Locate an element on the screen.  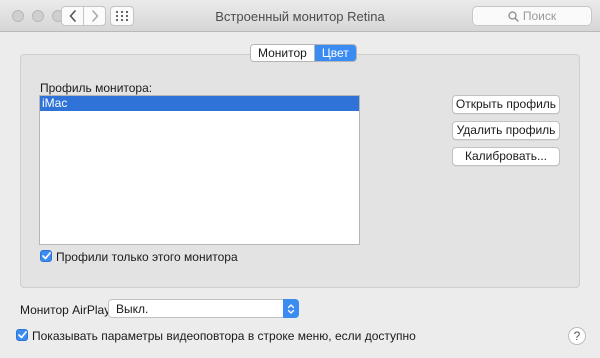
list-item: iMac is located at coordinates (199, 103).